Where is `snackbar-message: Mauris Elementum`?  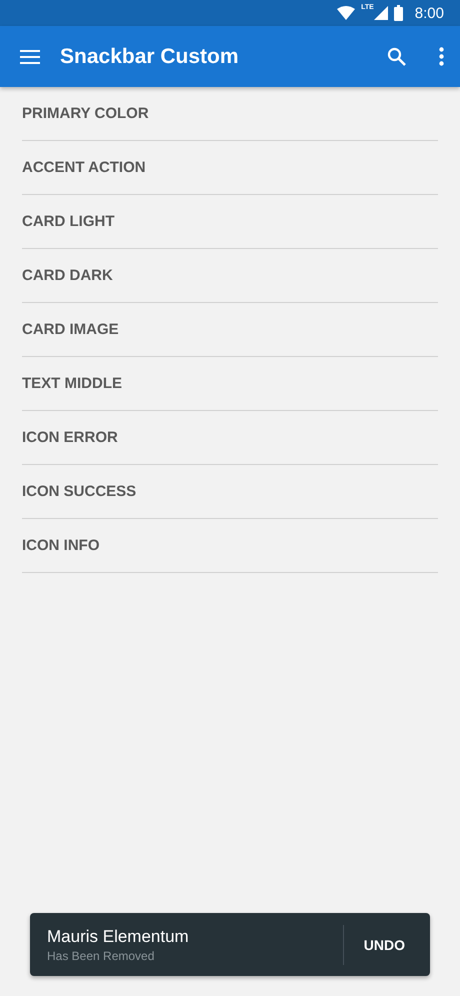
snackbar-message: Mauris Elementum is located at coordinates (118, 936).